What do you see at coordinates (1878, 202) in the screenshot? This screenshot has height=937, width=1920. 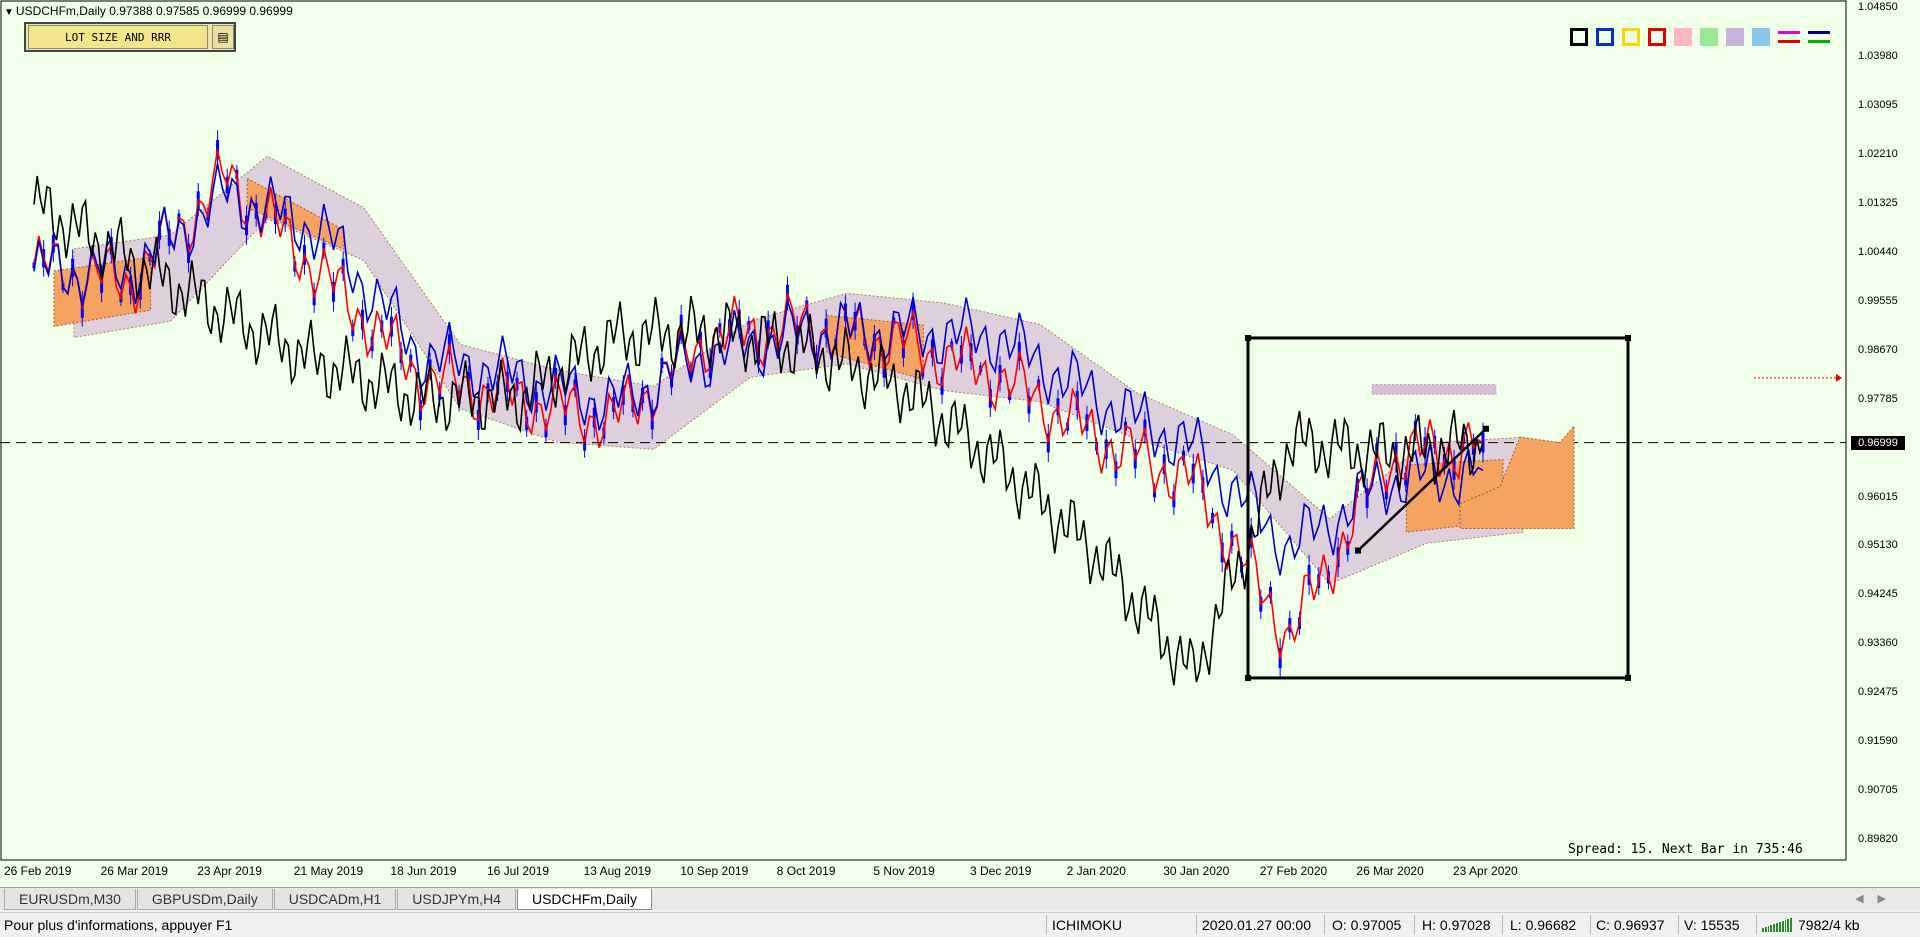 I see `price-tick-label: 1.01325` at bounding box center [1878, 202].